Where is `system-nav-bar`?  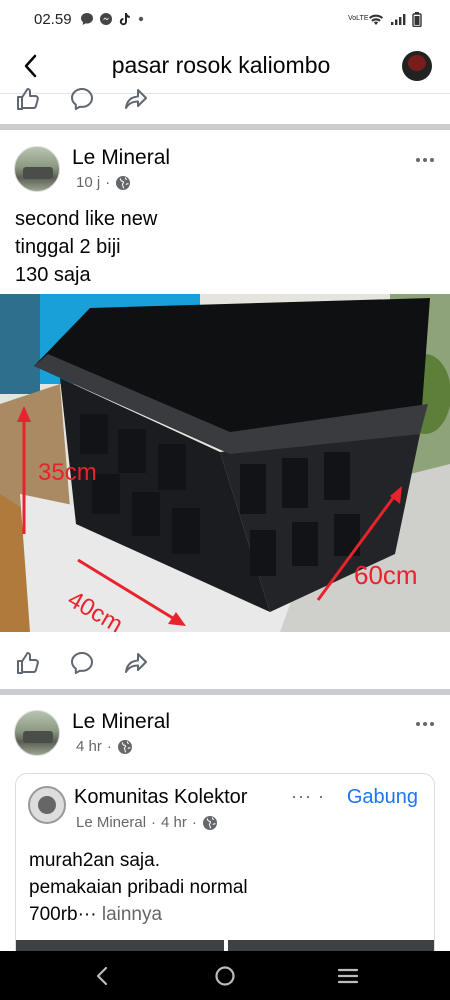 system-nav-bar is located at coordinates (225, 975).